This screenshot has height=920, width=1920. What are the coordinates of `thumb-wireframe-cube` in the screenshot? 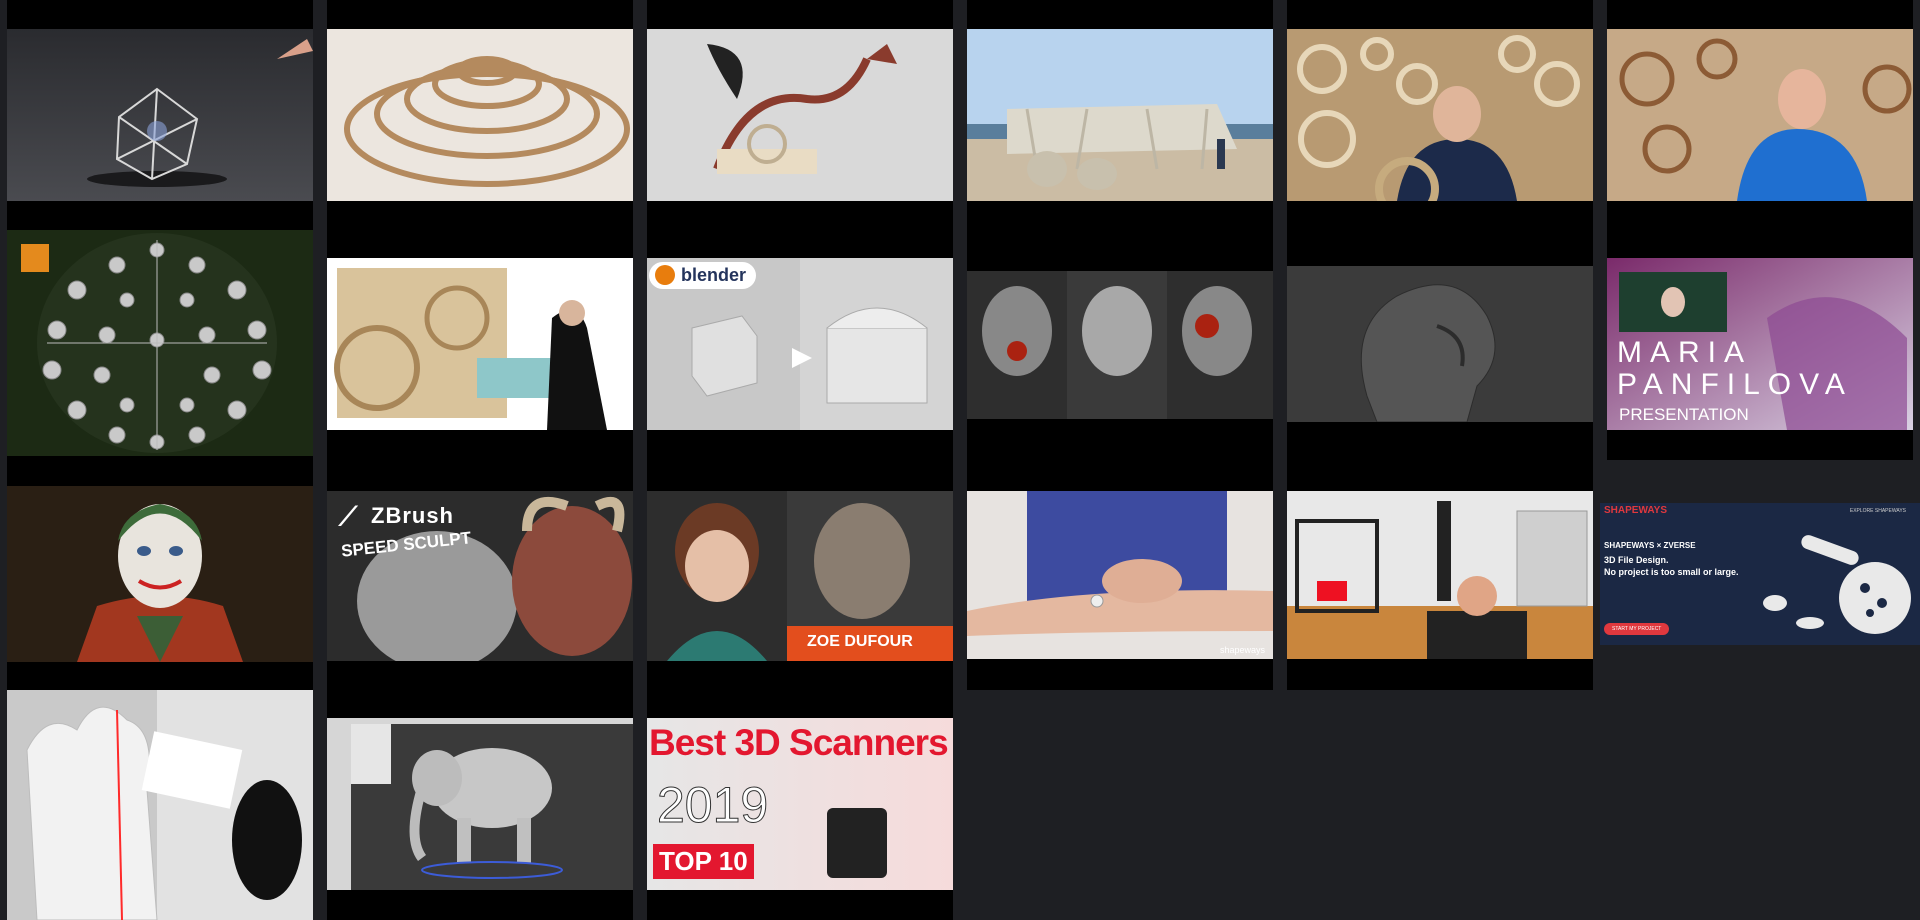 It's located at (160, 115).